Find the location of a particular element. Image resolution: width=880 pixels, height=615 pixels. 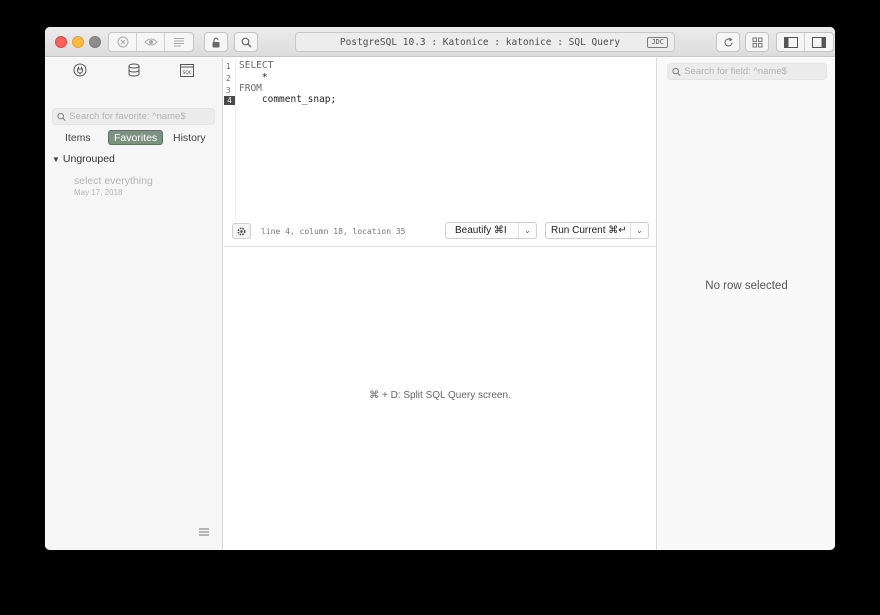

no-row-selected-message: No row selected is located at coordinates (746, 286).